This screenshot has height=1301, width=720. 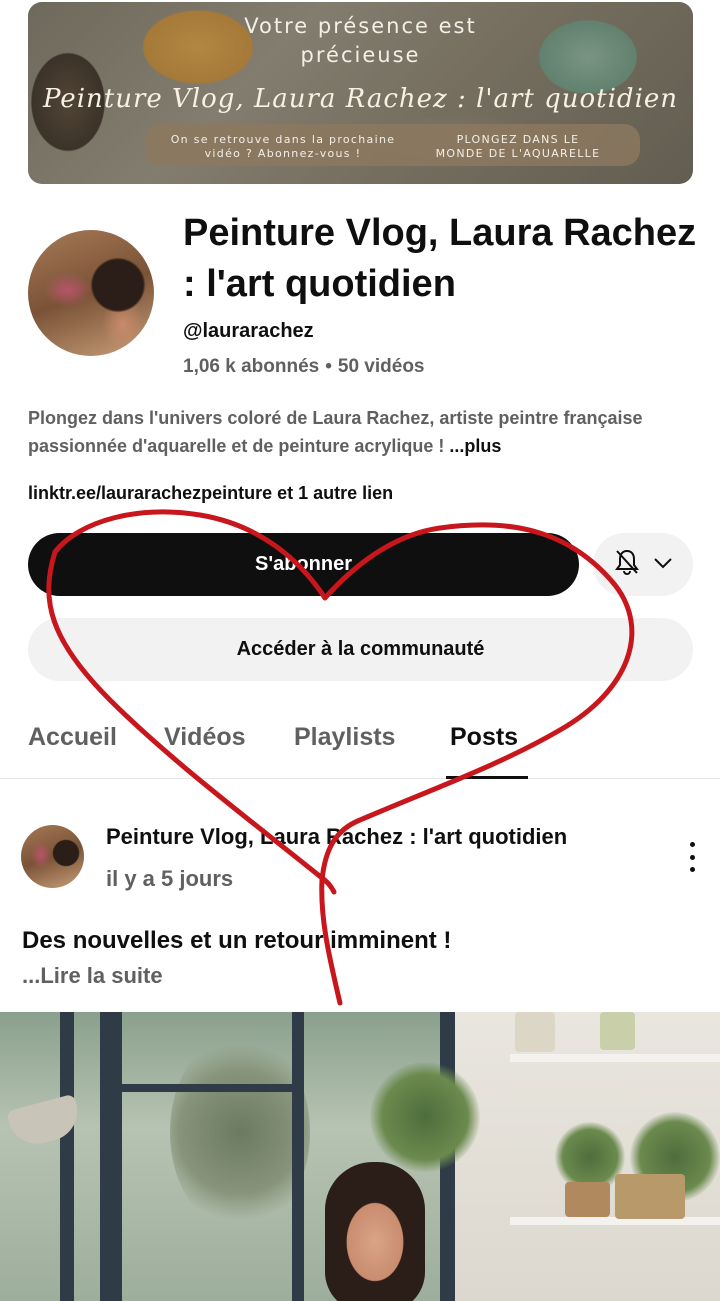 I want to click on description-more-link: ...plus, so click(x=475, y=446).